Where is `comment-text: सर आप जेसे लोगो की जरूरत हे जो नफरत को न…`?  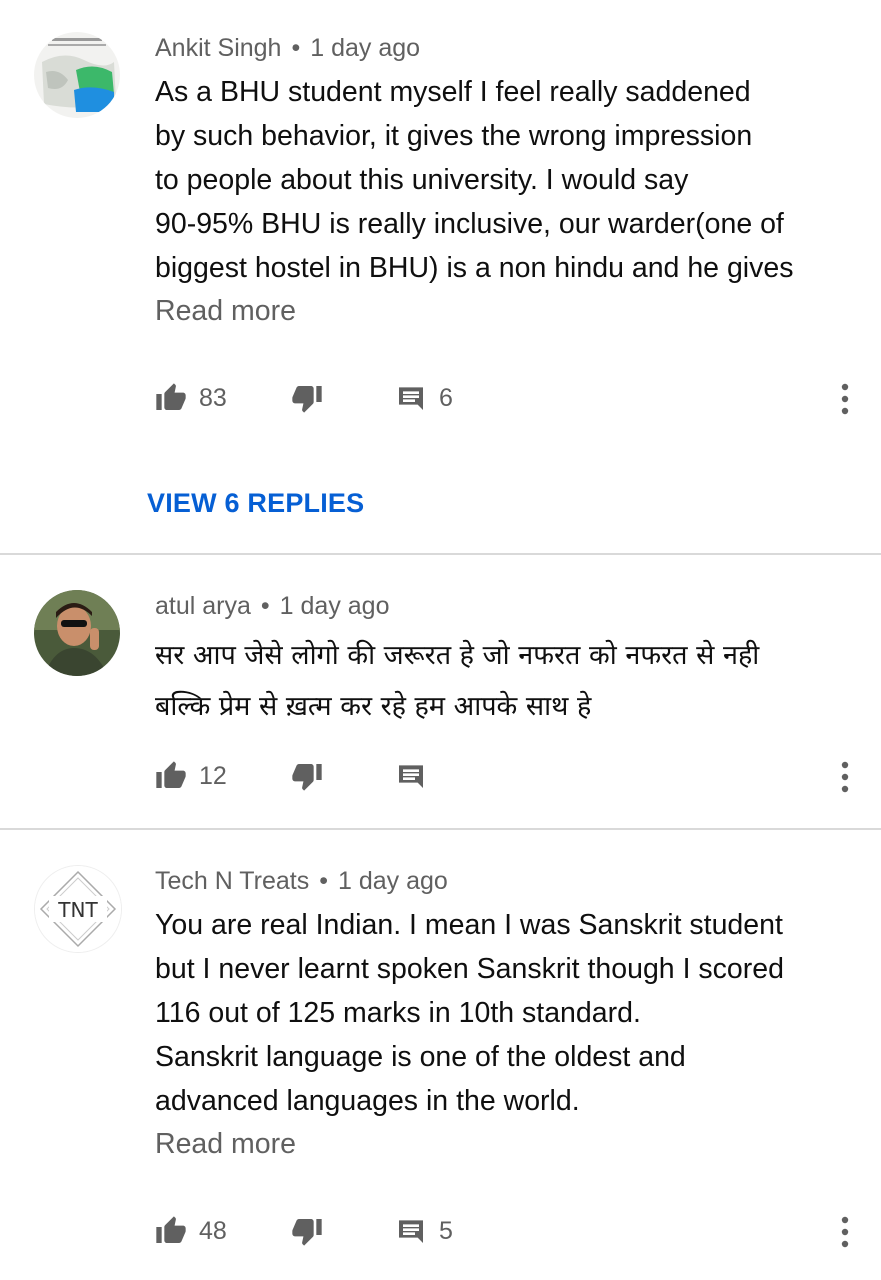
comment-text: सर आप जेसे लोगो की जरूरत हे जो नफरत को न… is located at coordinates (457, 681).